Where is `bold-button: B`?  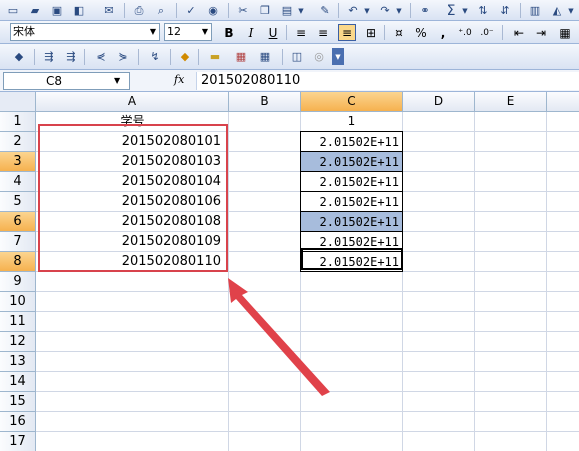
bold-button: B is located at coordinates (229, 32).